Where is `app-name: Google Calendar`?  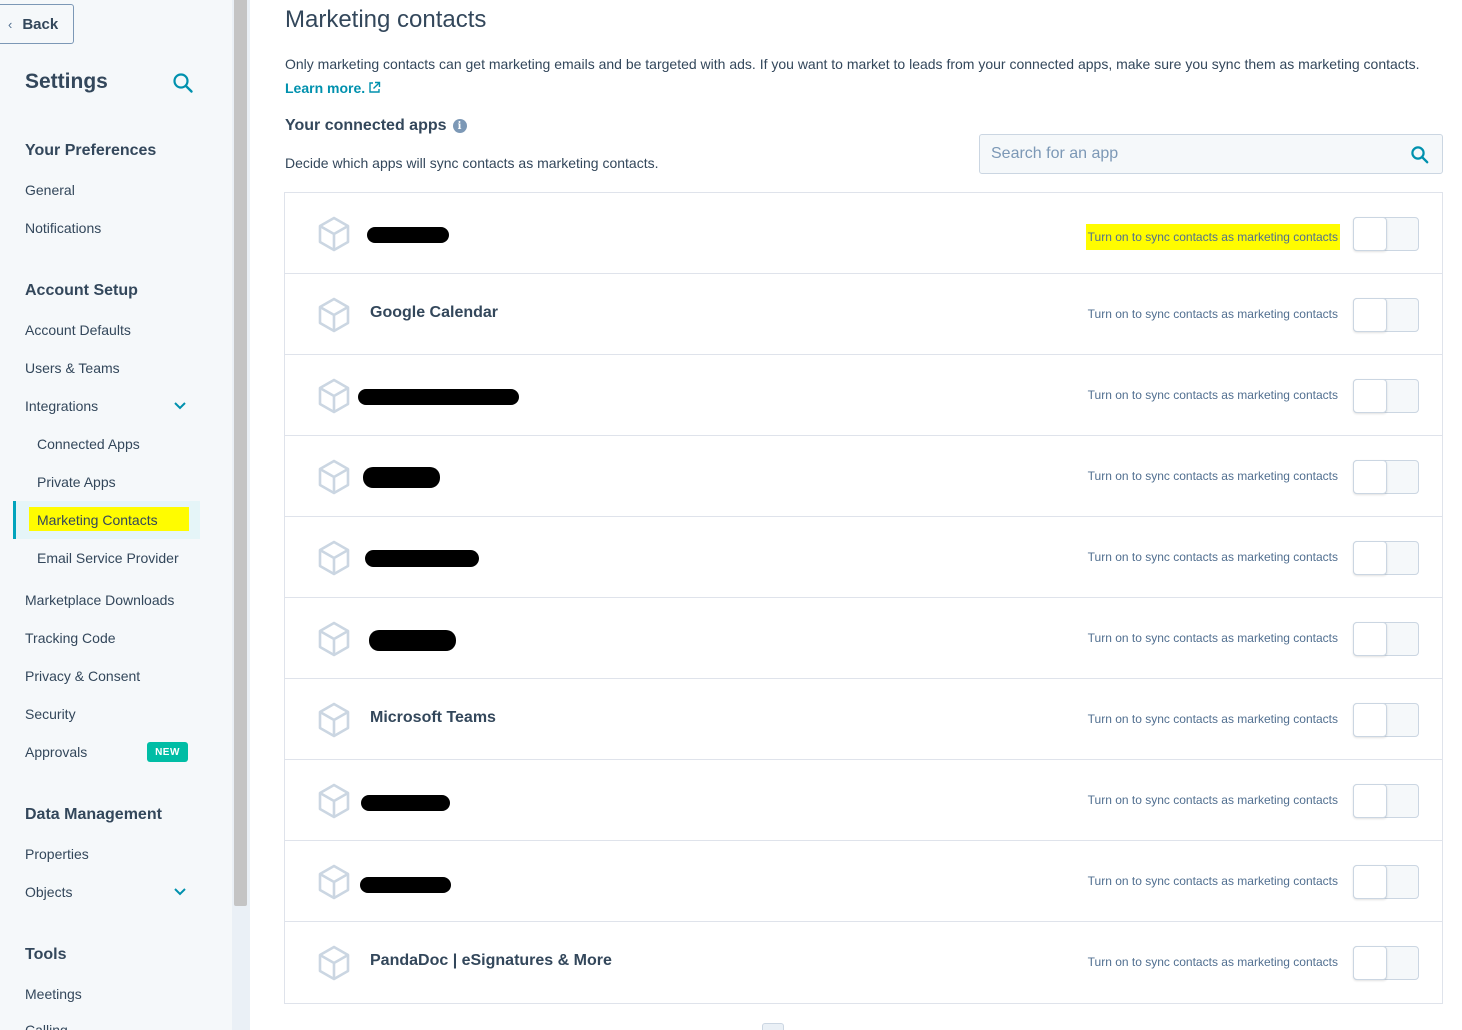
app-name: Google Calendar is located at coordinates (434, 312).